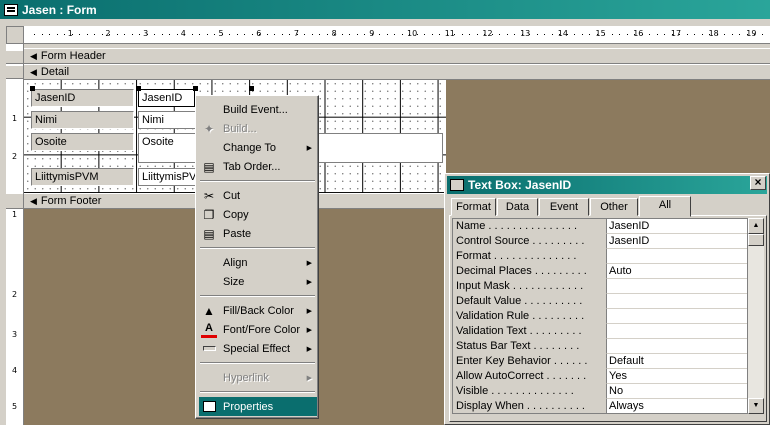  What do you see at coordinates (82, 142) in the screenshot?
I see `label-osoite: Osoite` at bounding box center [82, 142].